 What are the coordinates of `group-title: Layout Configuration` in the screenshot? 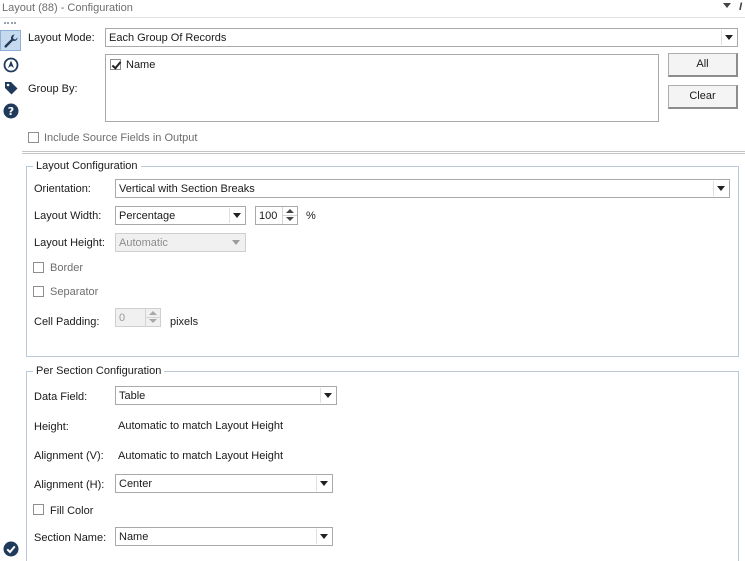 It's located at (87, 166).